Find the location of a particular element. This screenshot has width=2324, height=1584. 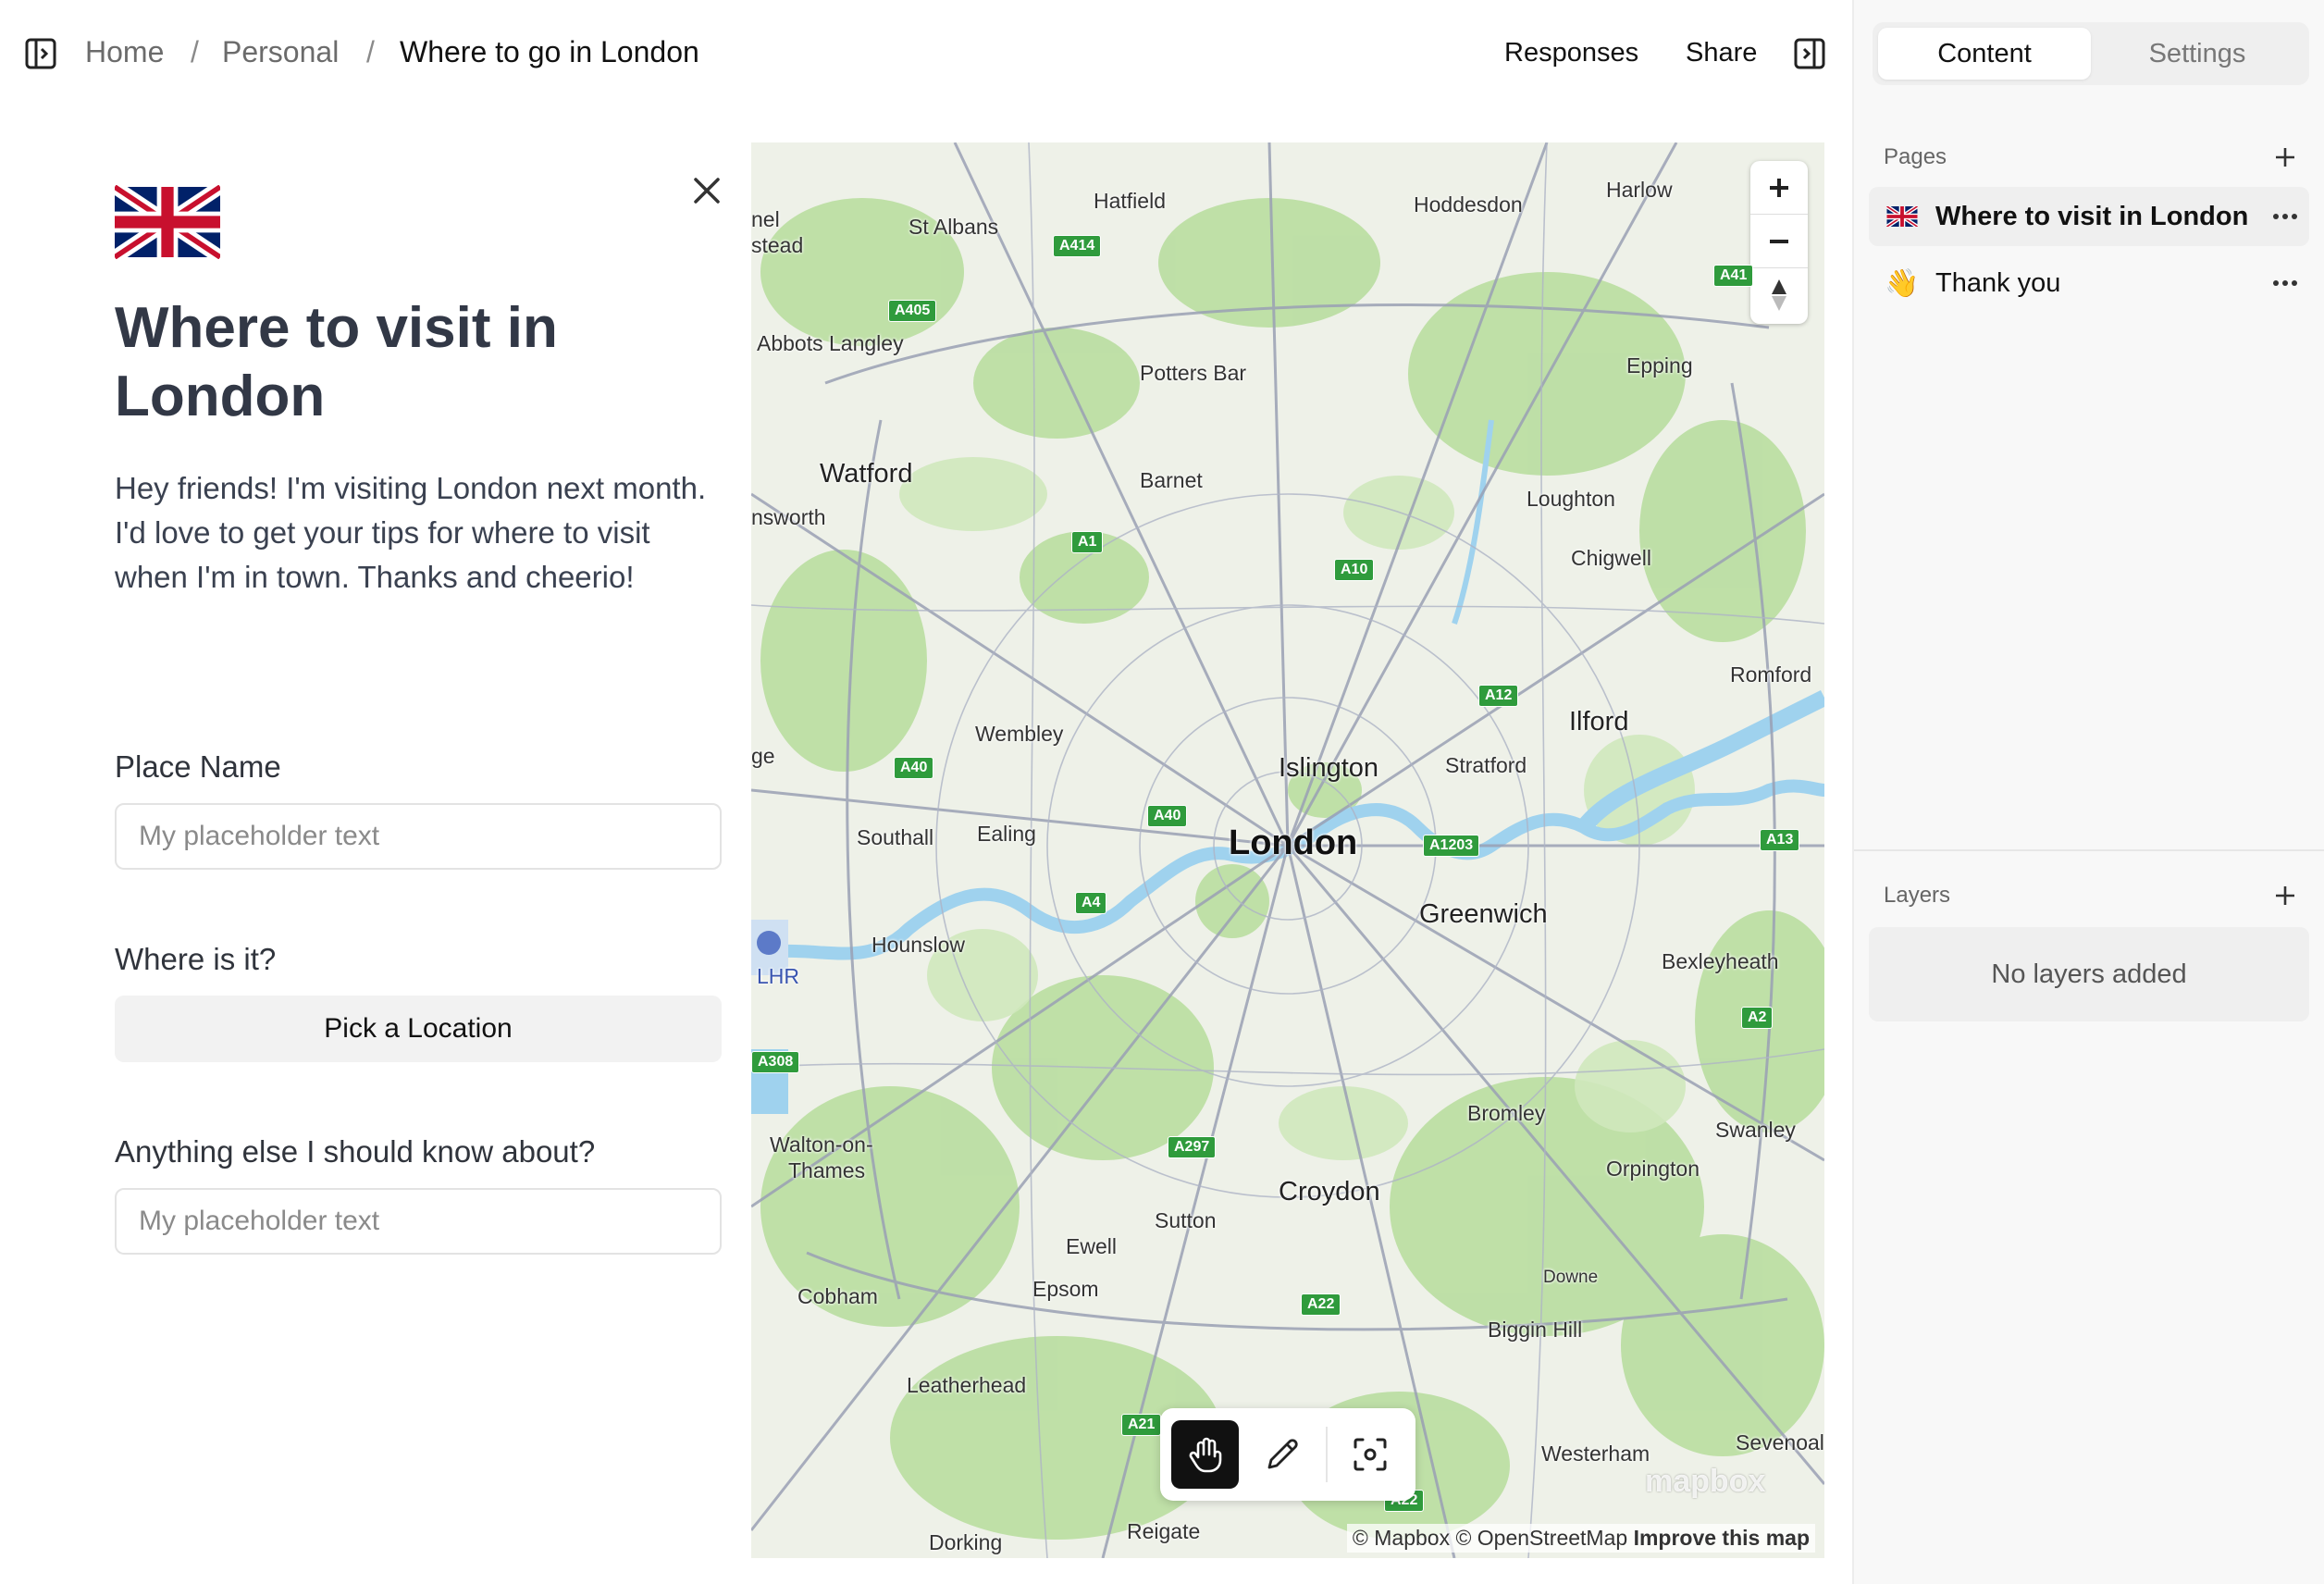

page-item: 👋 Thank you is located at coordinates (2089, 283).